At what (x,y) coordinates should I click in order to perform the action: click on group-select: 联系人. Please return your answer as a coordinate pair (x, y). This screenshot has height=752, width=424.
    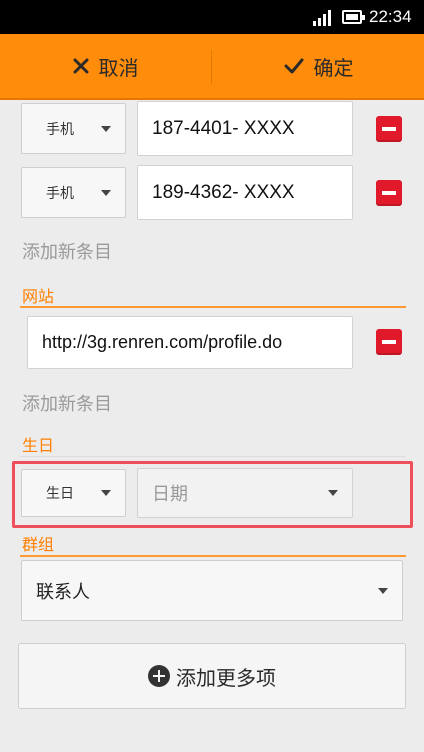
    Looking at the image, I should click on (212, 590).